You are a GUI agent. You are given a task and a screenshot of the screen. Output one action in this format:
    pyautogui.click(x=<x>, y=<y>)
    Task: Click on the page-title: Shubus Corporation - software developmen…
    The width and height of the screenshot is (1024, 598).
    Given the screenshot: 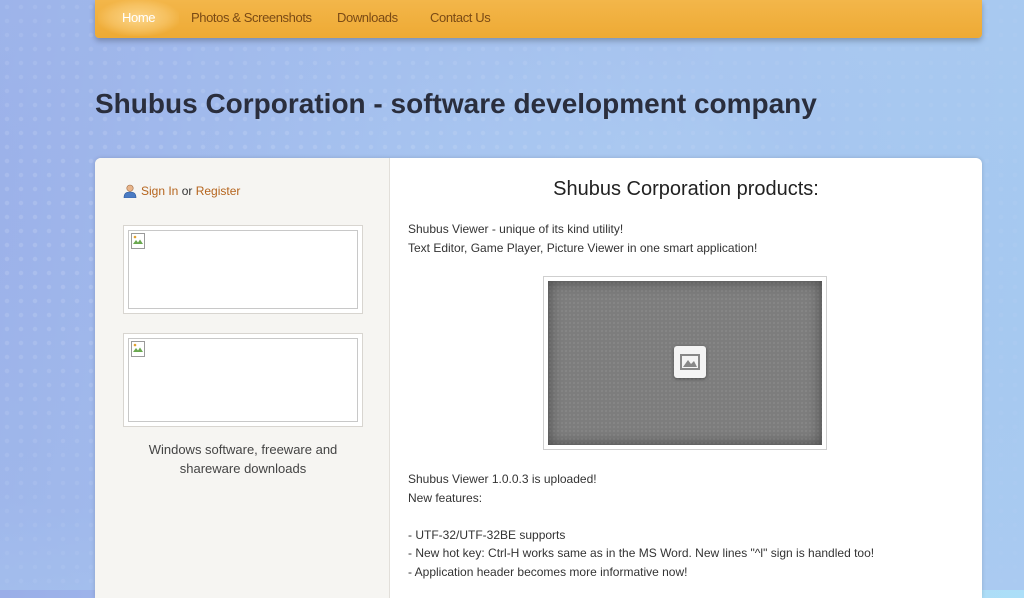 What is the action you would take?
    pyautogui.click(x=456, y=103)
    